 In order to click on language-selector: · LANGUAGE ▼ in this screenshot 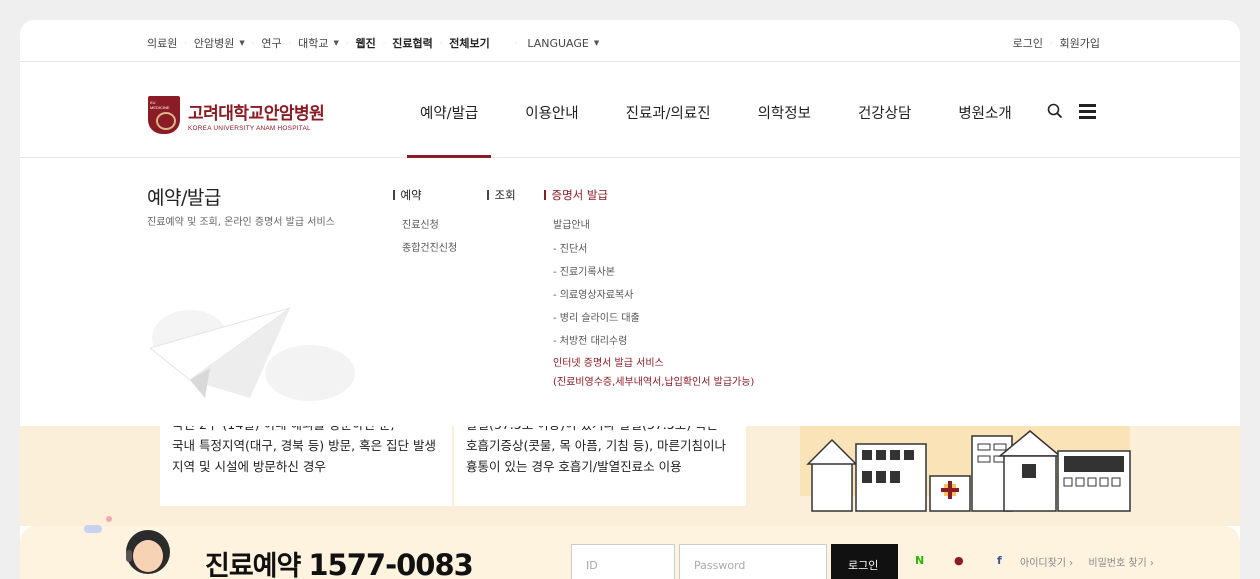, I will do `click(553, 43)`.